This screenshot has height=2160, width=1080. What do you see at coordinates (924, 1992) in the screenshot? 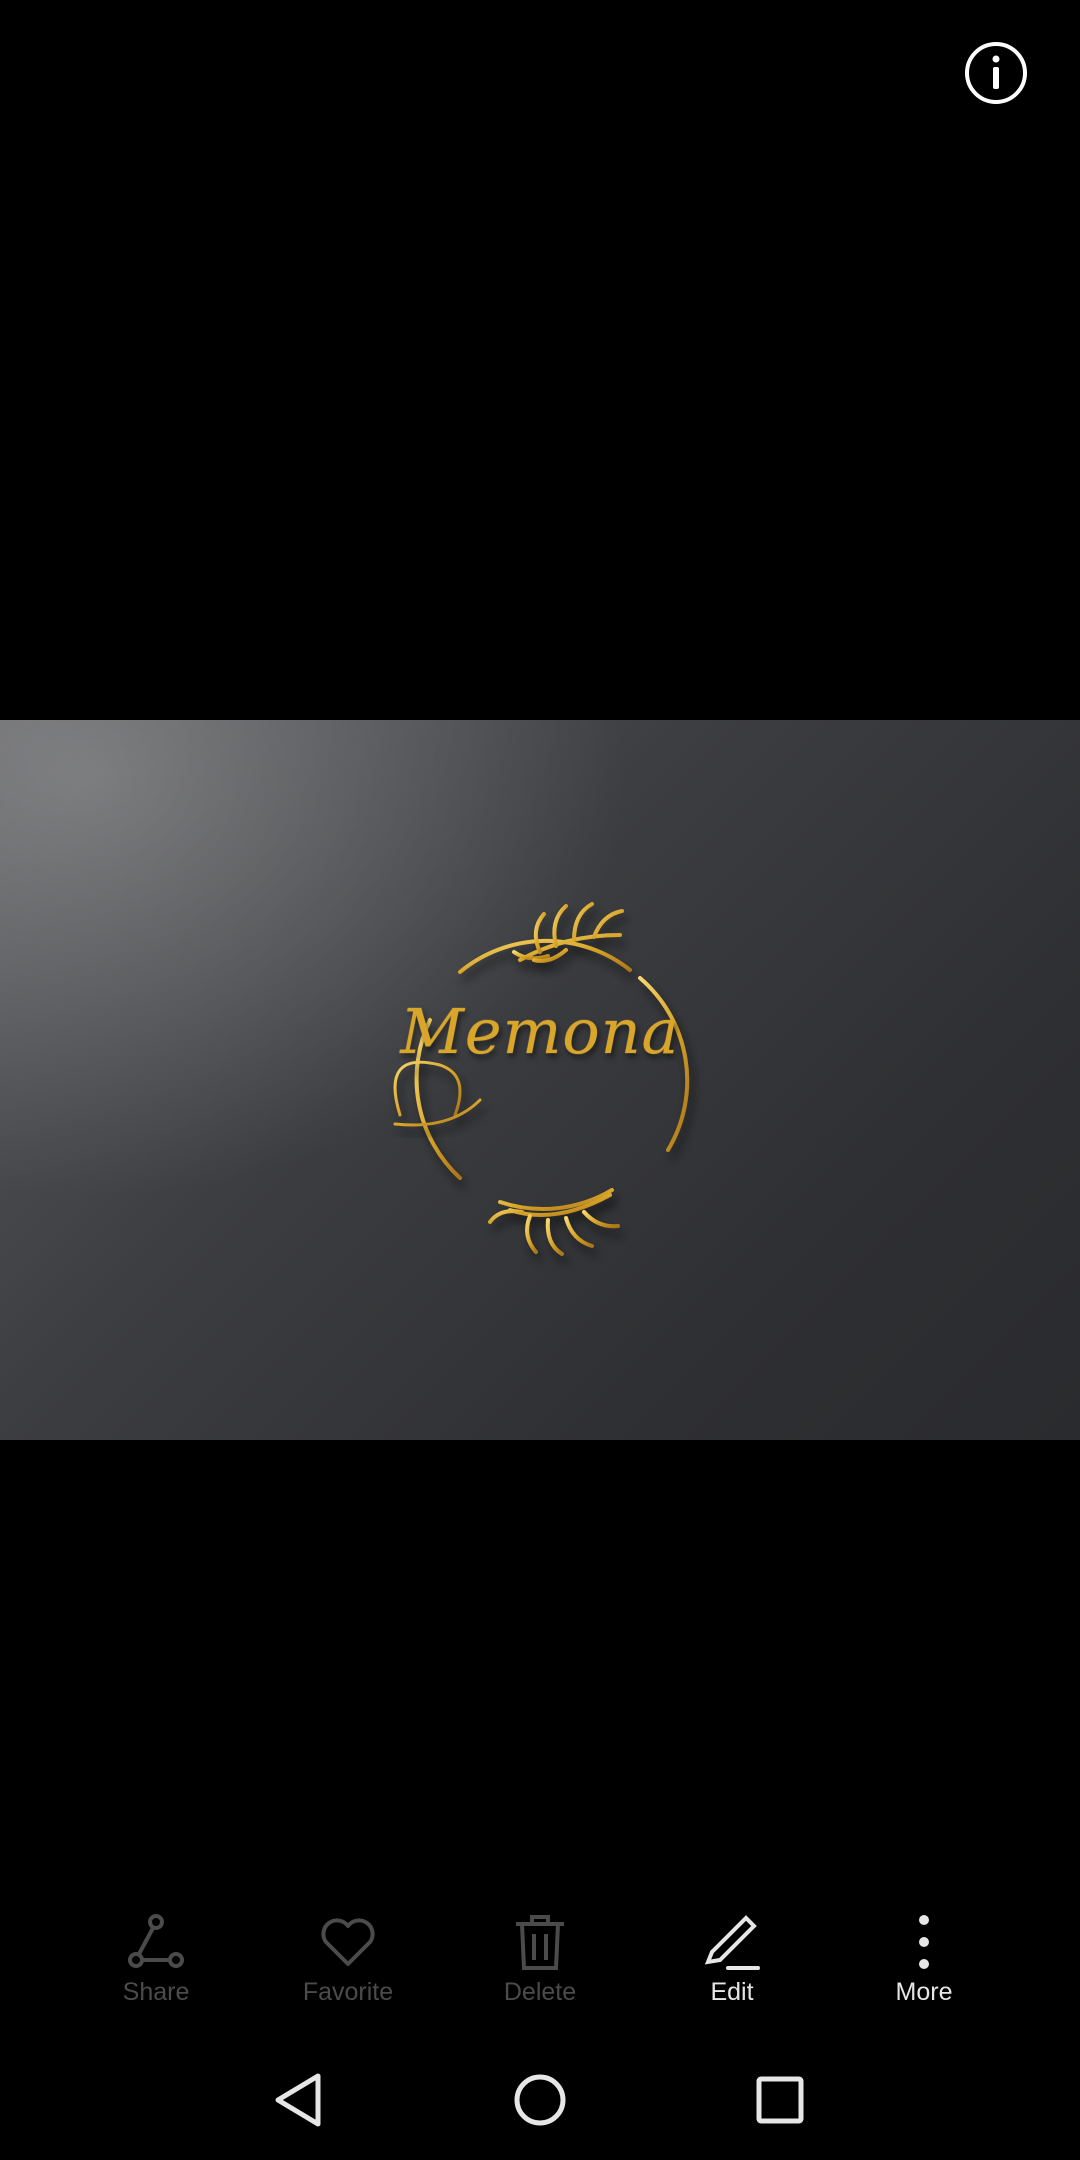
I see `more-label: More` at bounding box center [924, 1992].